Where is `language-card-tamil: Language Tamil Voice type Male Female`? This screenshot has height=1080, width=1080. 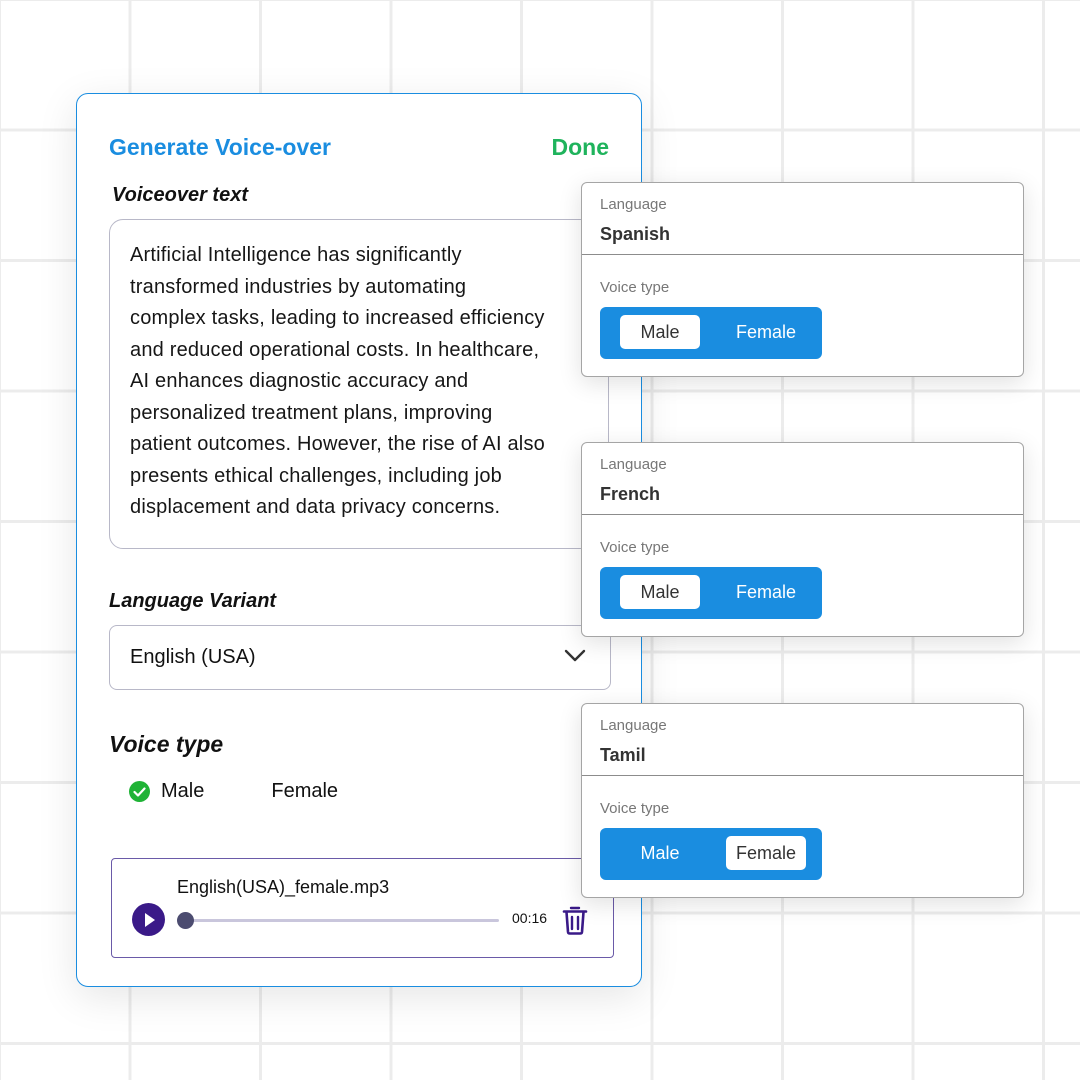 language-card-tamil: Language Tamil Voice type Male Female is located at coordinates (802, 800).